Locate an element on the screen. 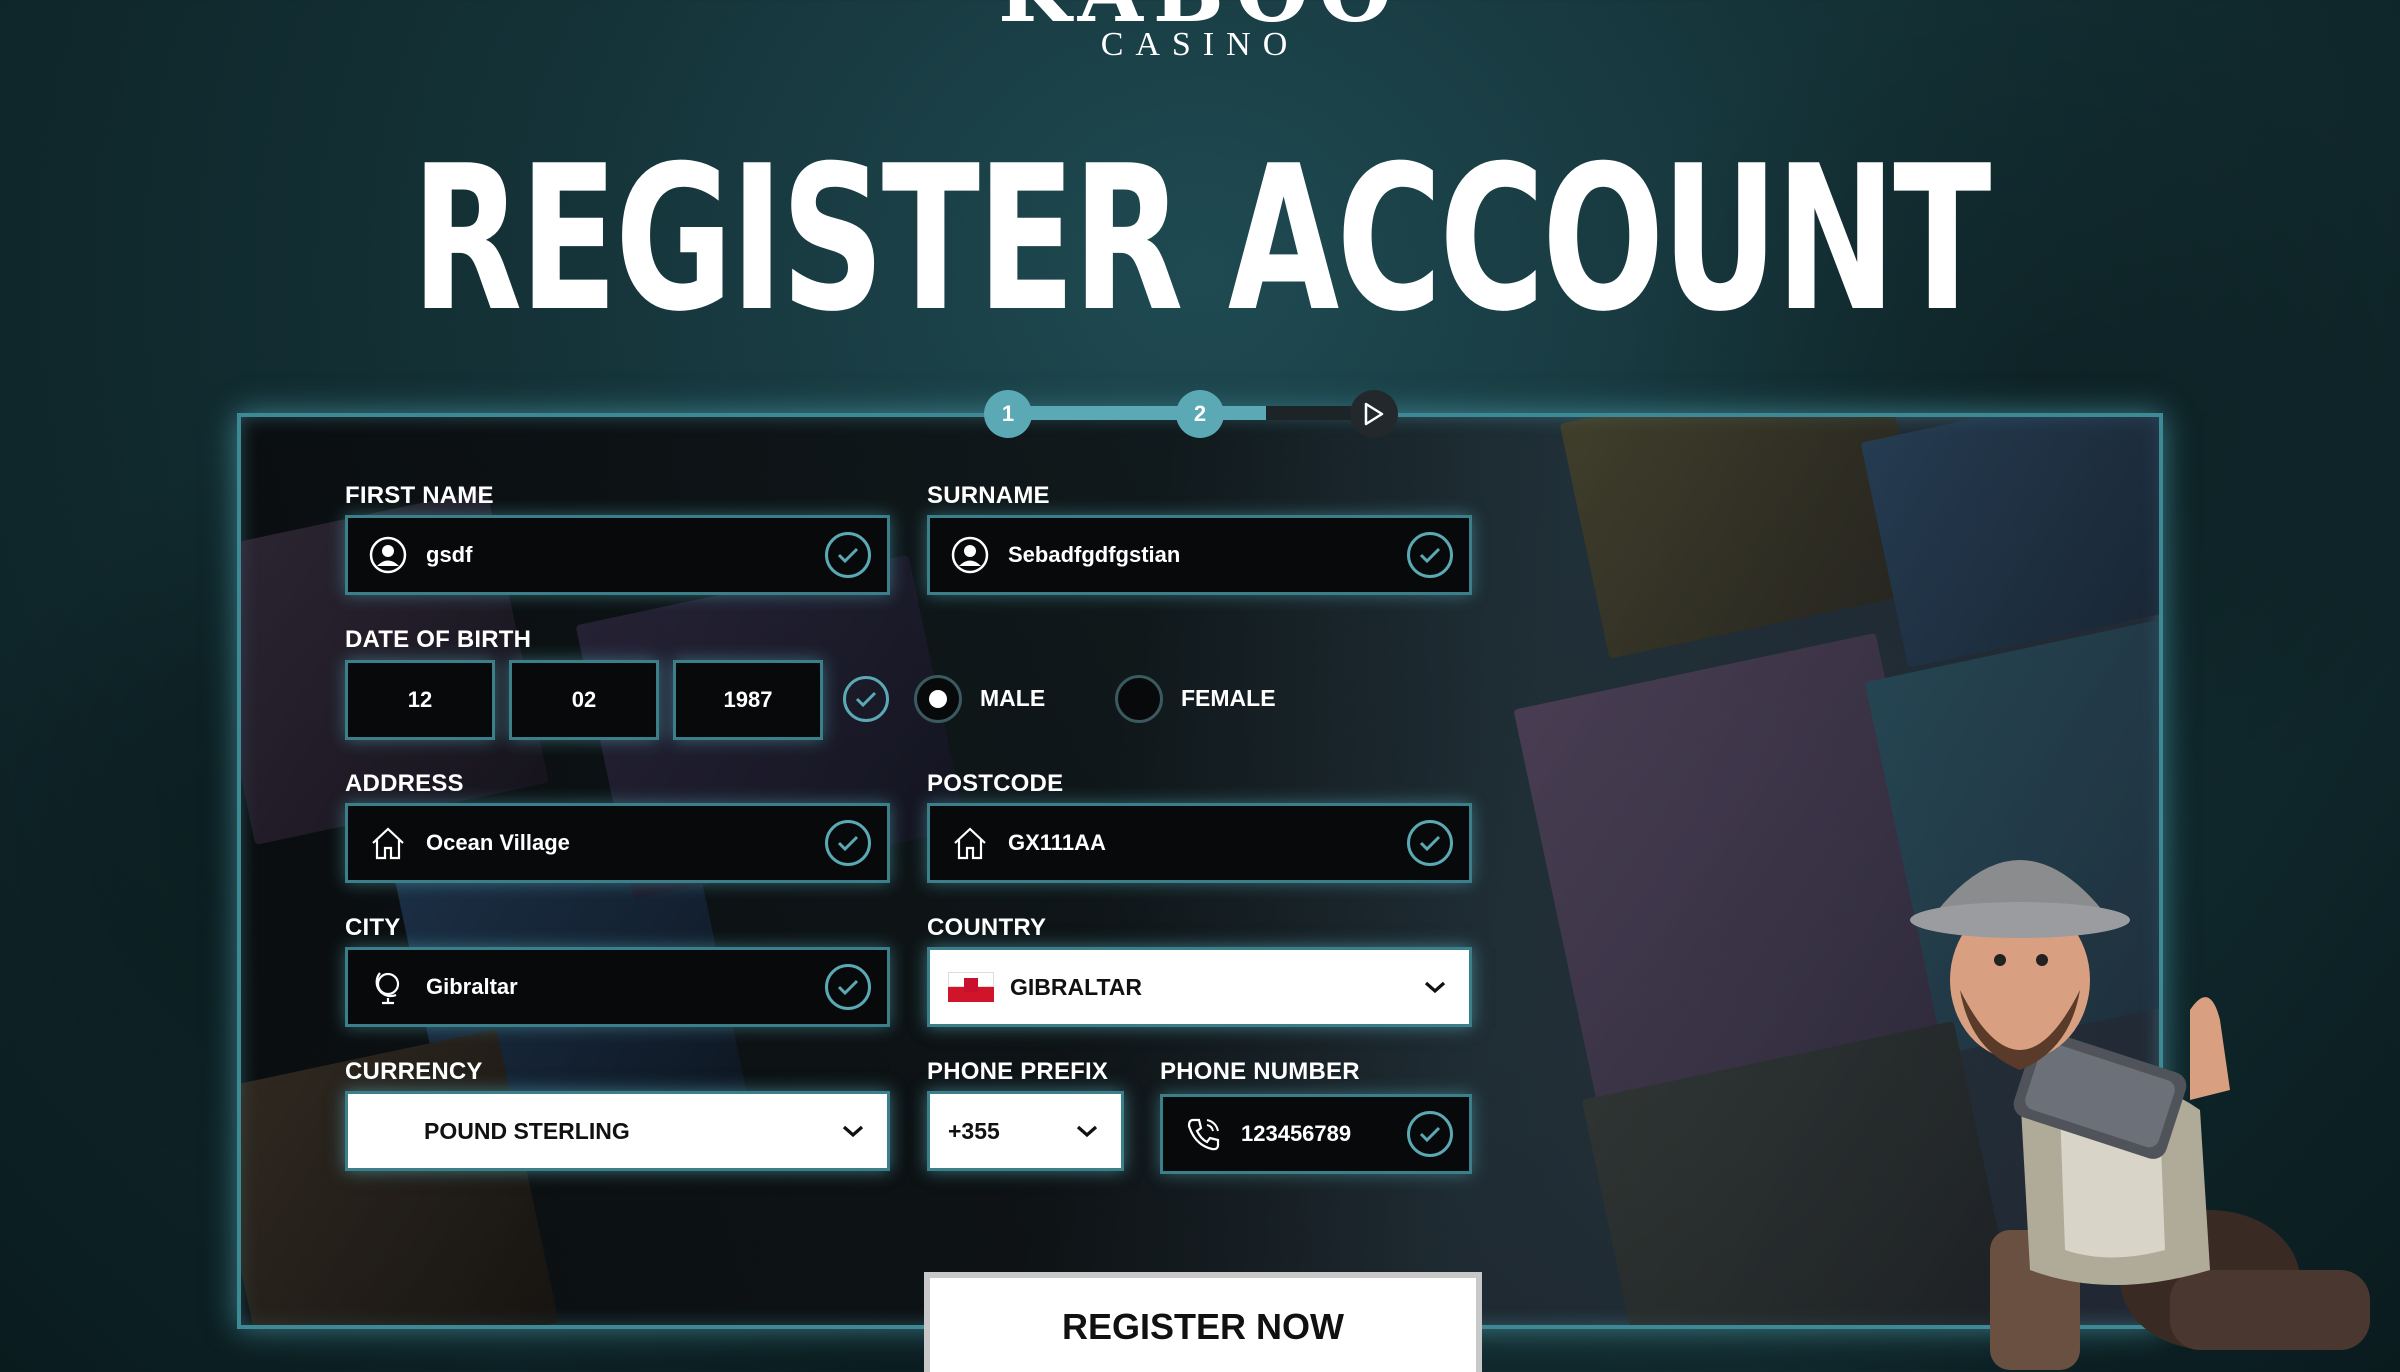 Image resolution: width=2400 pixels, height=1372 pixels. stepper-fill is located at coordinates (1137, 413).